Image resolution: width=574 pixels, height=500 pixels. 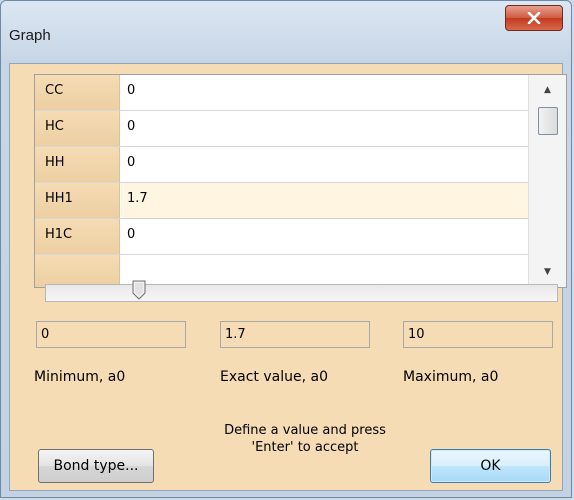 I want to click on grid-row-selected: HH1 1.7, so click(x=281, y=201).